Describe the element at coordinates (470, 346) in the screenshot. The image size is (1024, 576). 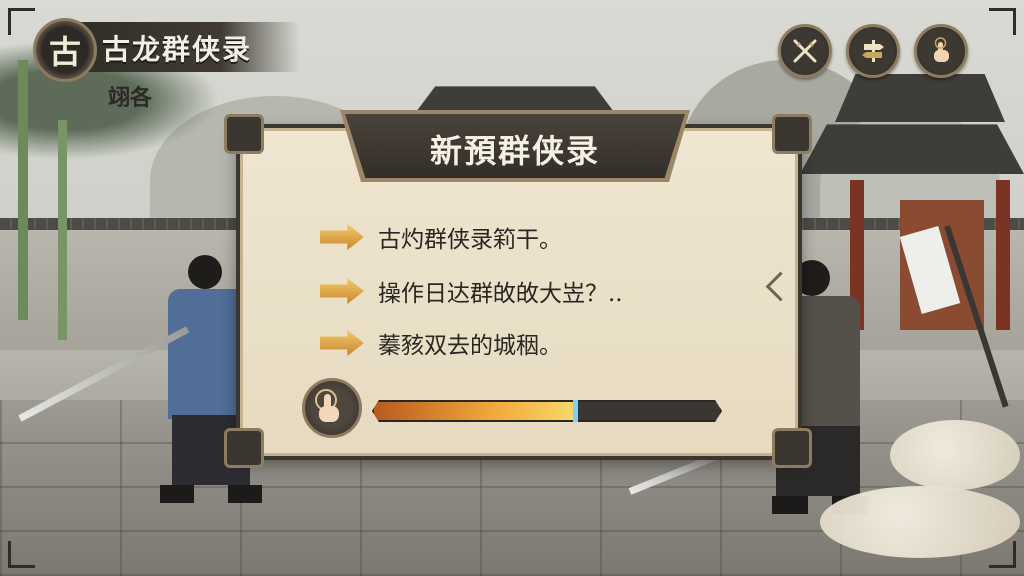
I see `tutorial-step-text: 蓁豥双去的城秵。` at that location.